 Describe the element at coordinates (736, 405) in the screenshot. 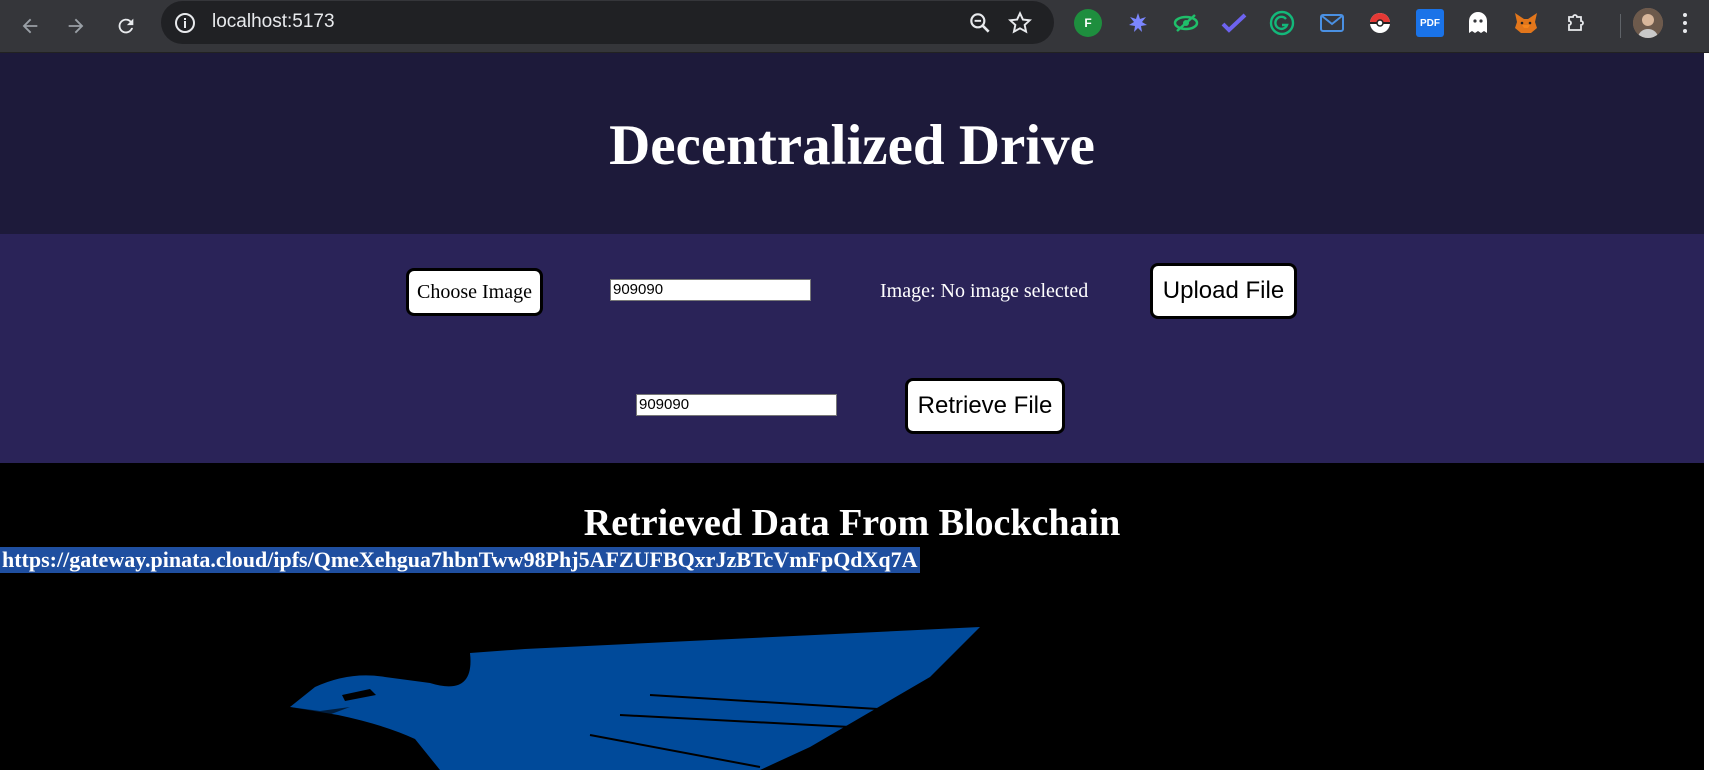

I see `retrieve-id-input: 909090` at that location.